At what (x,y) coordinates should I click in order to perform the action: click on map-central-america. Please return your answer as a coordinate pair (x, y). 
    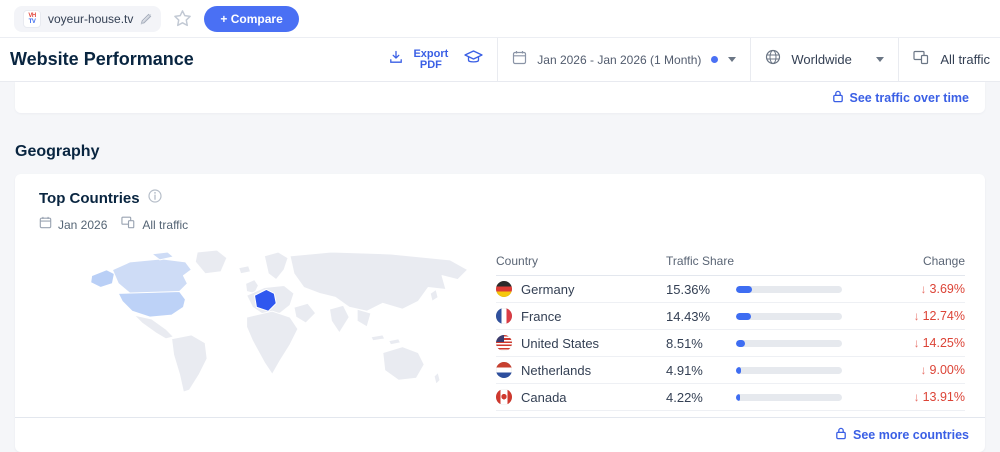
    Looking at the image, I should click on (154, 327).